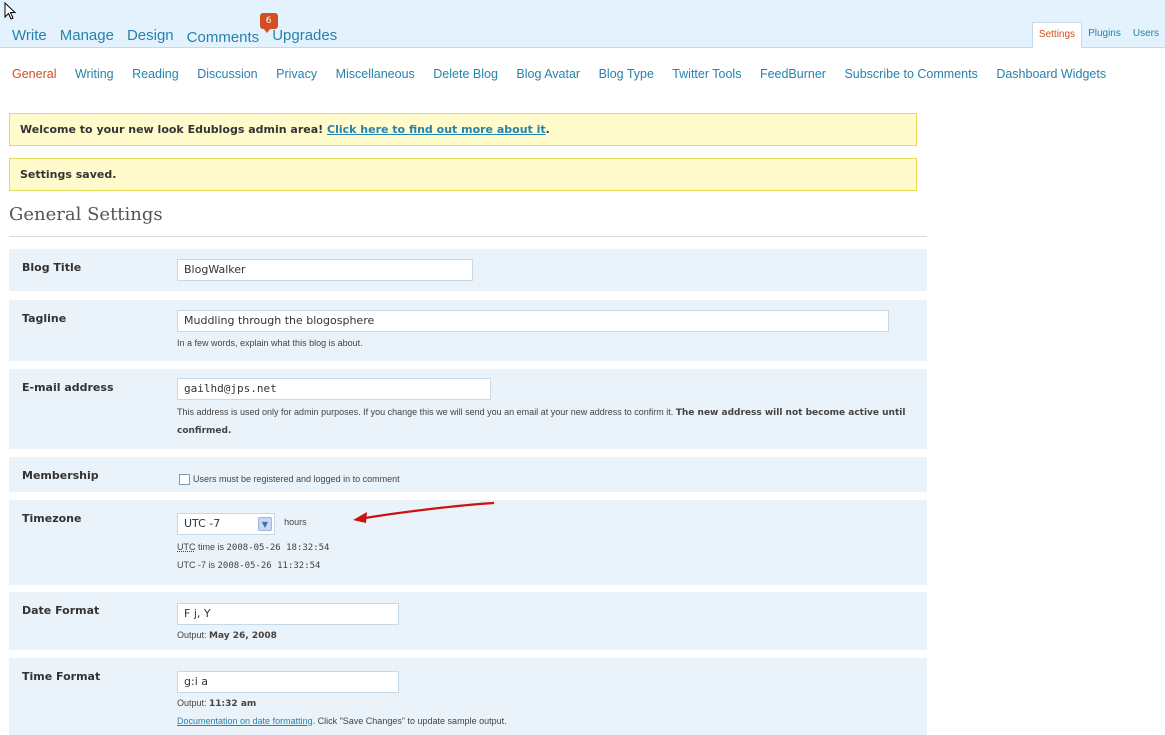 The width and height of the screenshot is (1165, 735). Describe the element at coordinates (706, 74) in the screenshot. I see `subnav-twitter-tools: Twitter Tools` at that location.